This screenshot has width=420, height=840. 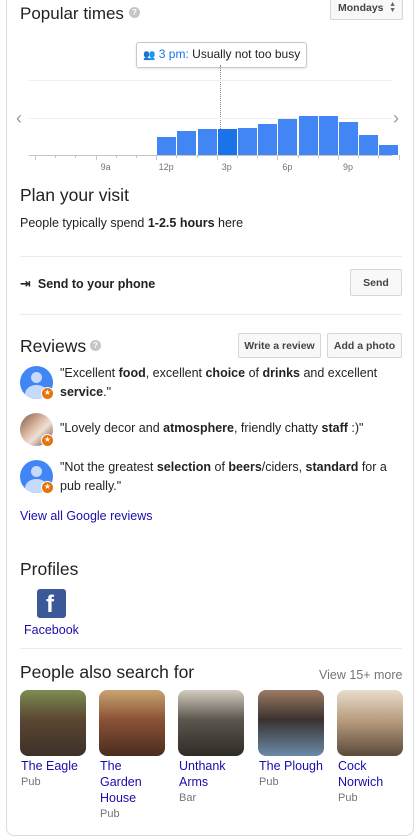 What do you see at coordinates (287, 167) in the screenshot?
I see `hour-label: 6p` at bounding box center [287, 167].